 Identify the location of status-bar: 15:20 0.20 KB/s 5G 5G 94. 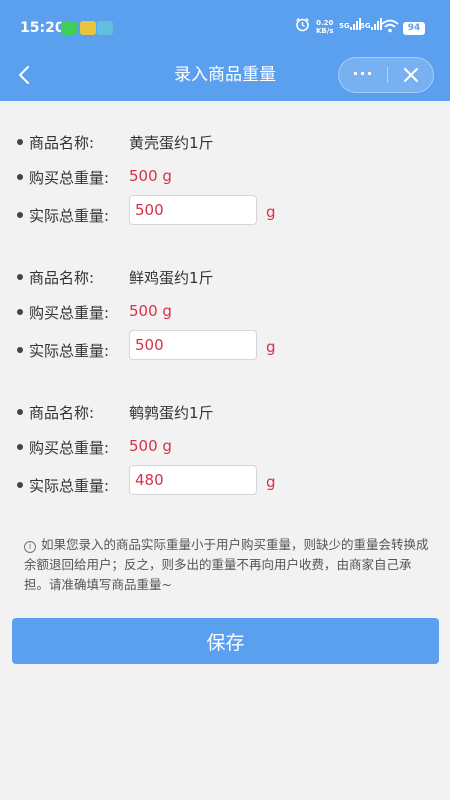
(225, 25).